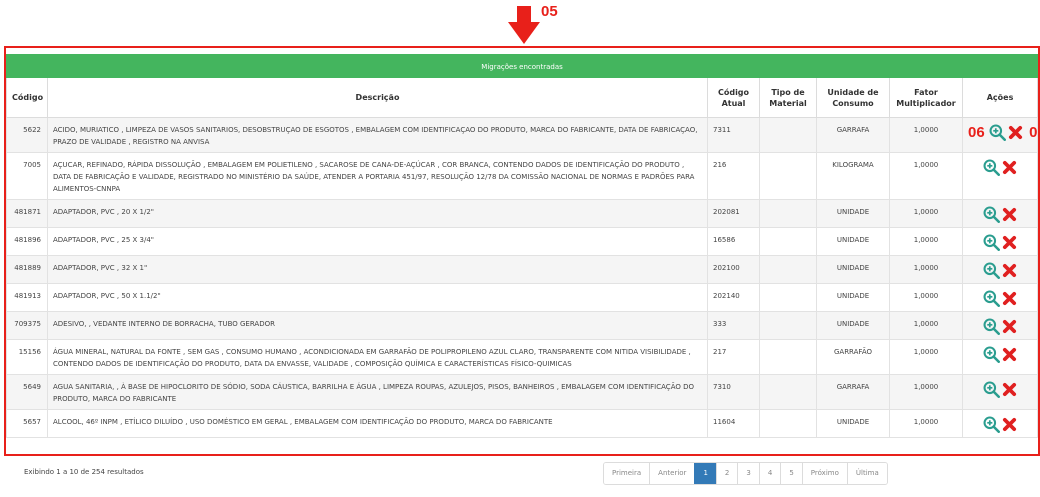 This screenshot has width=1040, height=497. I want to click on cell-codigo-atual: 7311, so click(733, 135).